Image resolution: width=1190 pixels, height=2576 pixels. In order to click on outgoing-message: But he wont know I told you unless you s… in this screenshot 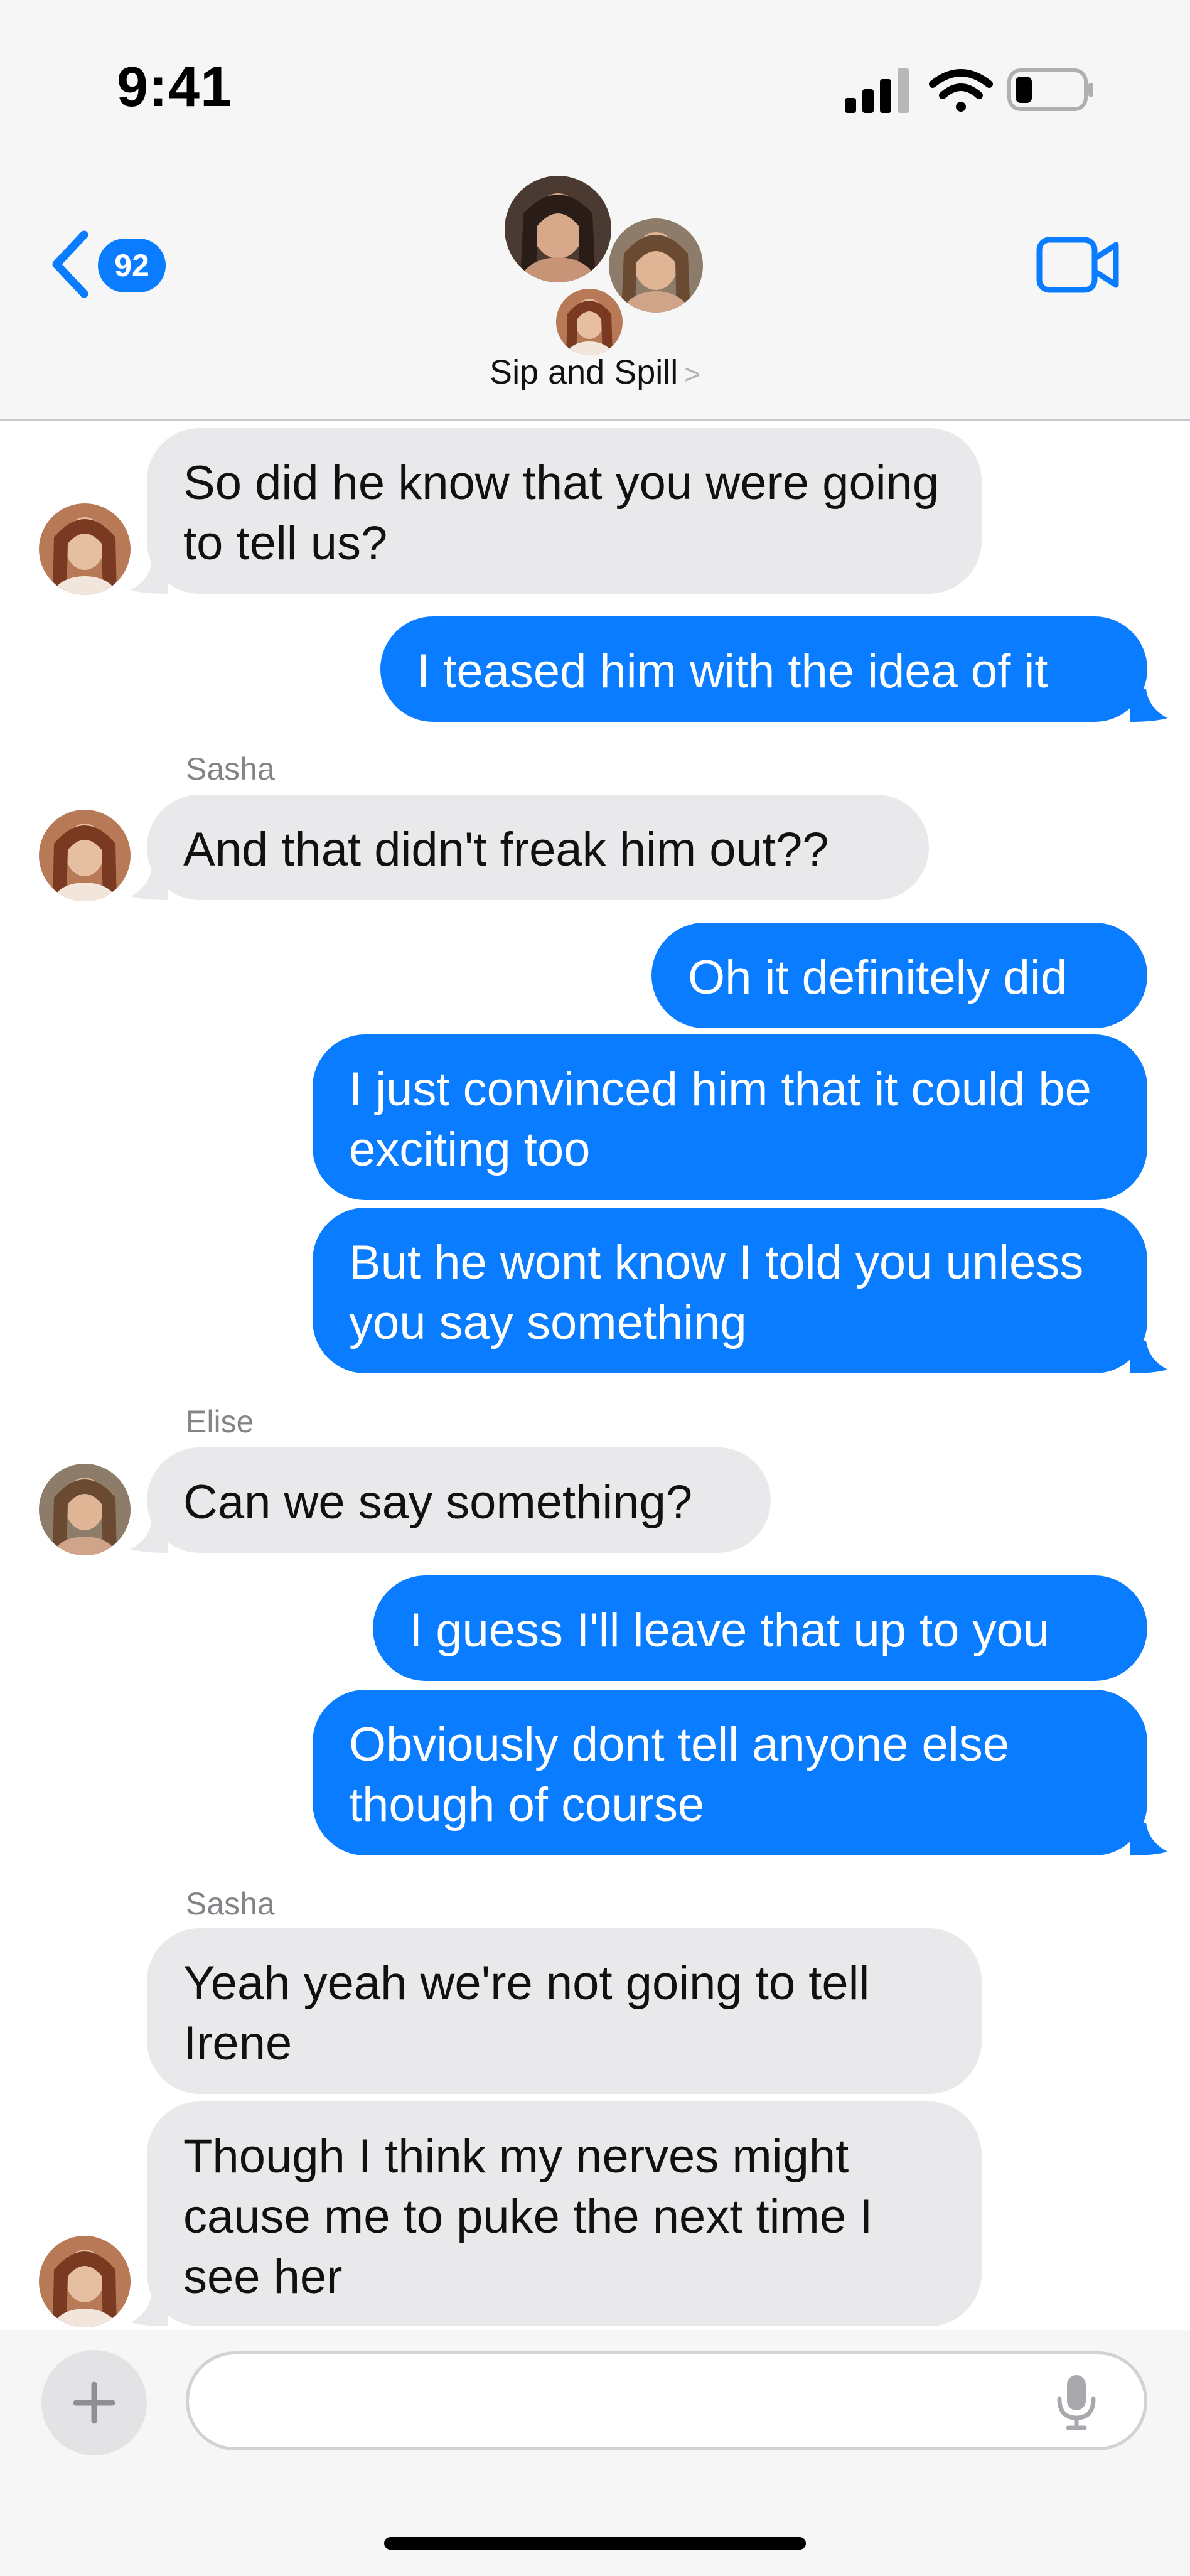, I will do `click(730, 1290)`.